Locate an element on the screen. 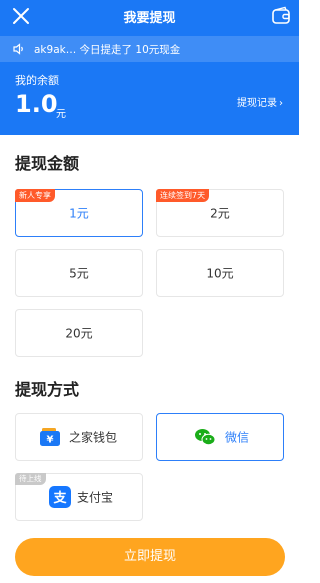 This screenshot has width=320, height=583. amount-label: 2元 is located at coordinates (220, 213).